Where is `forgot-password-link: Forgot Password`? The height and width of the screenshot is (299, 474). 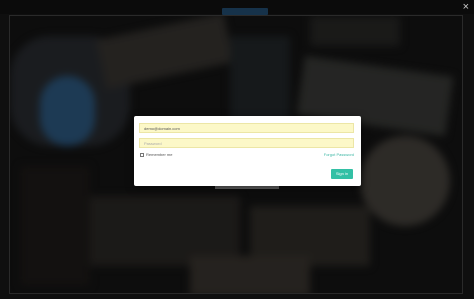 forgot-password-link: Forgot Password is located at coordinates (339, 154).